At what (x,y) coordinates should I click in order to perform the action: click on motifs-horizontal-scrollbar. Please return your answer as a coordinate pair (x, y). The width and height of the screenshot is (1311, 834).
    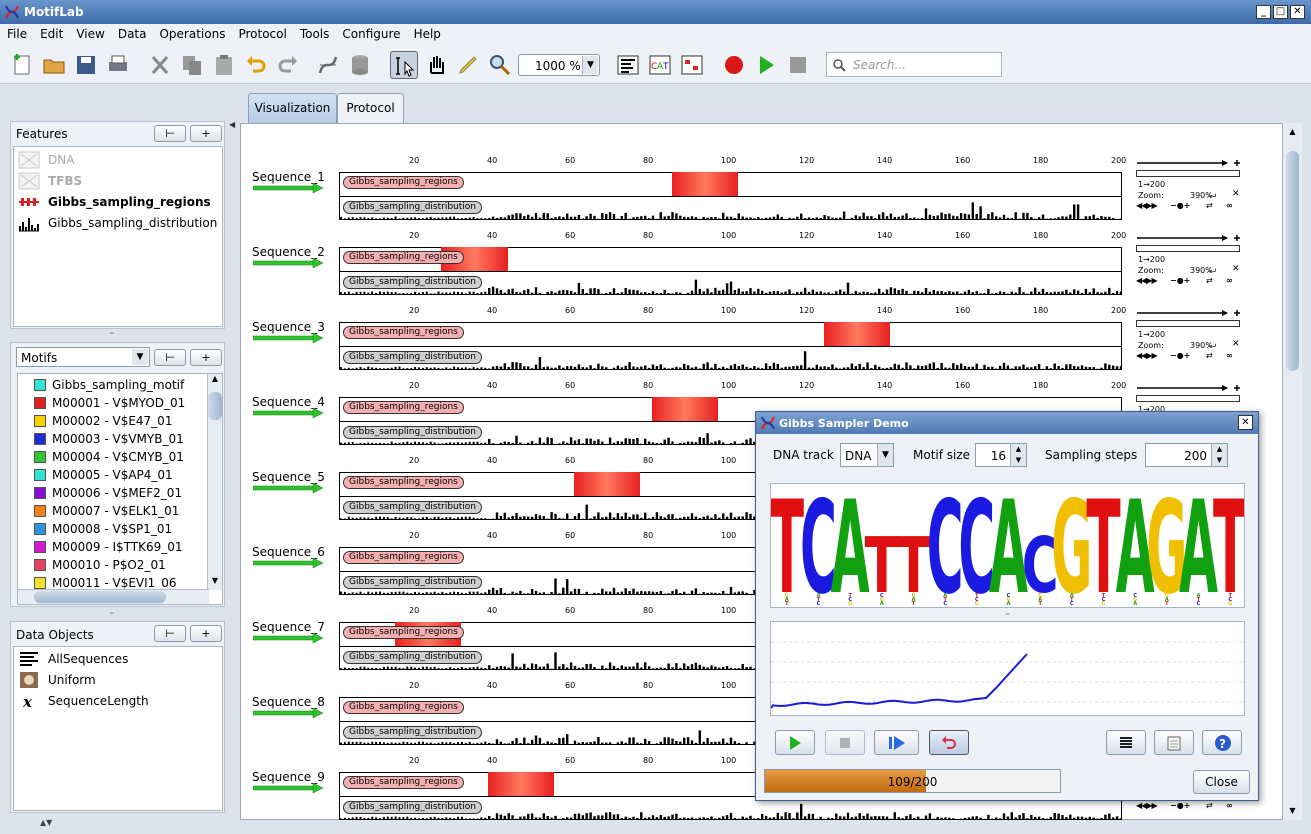
    Looking at the image, I should click on (113, 596).